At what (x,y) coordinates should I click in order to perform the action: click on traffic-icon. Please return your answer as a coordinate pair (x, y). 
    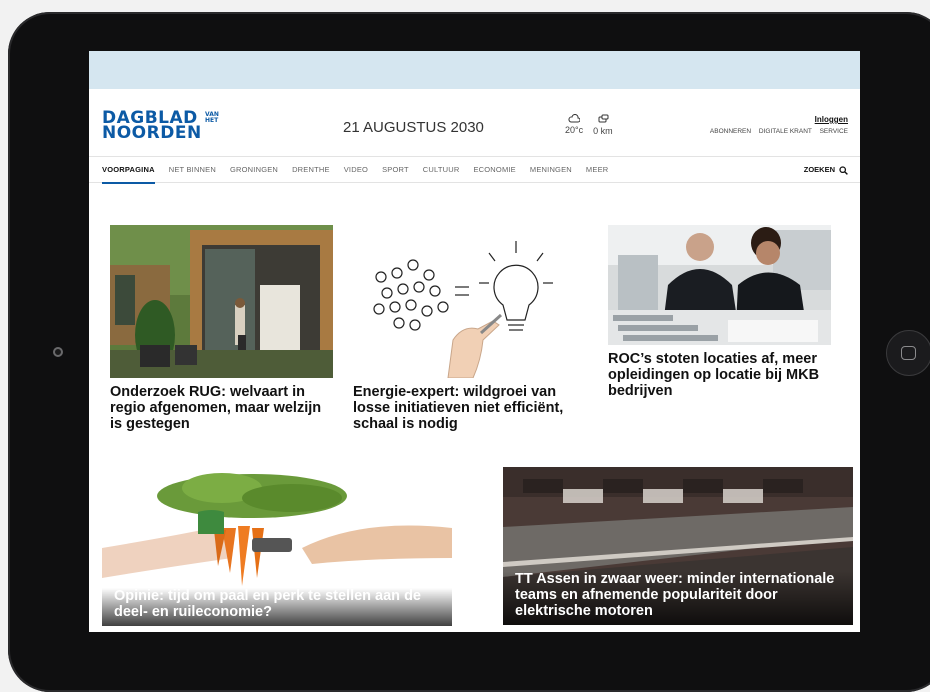
    Looking at the image, I should click on (603, 118).